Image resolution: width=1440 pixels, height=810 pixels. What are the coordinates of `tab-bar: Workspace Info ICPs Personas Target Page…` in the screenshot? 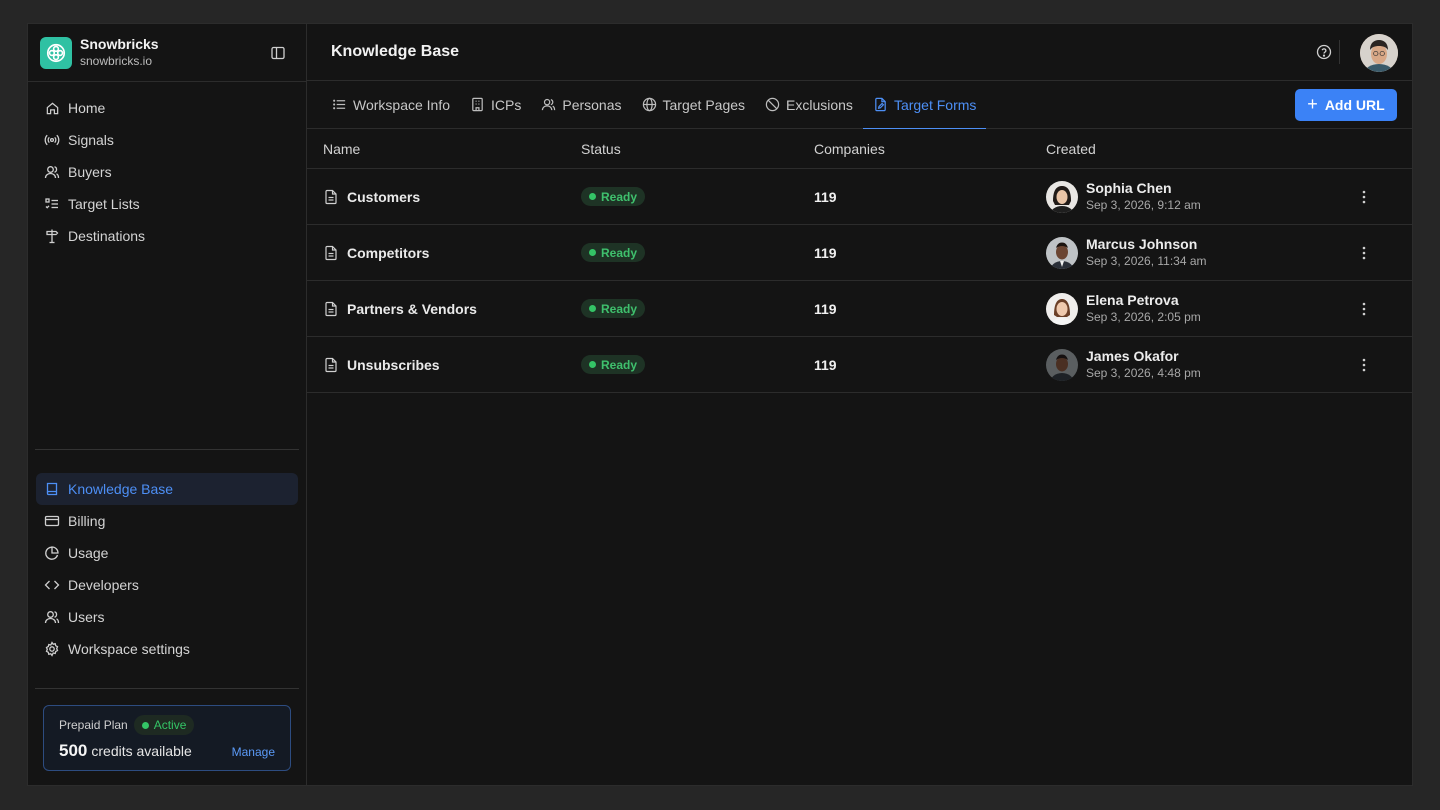 It's located at (859, 105).